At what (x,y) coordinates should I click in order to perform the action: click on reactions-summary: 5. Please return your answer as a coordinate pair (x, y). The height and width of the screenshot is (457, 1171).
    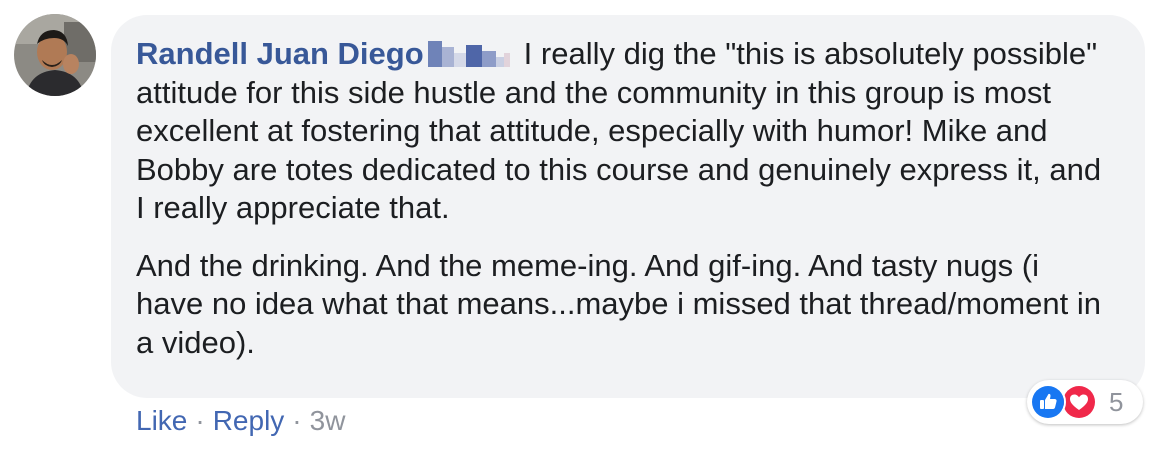
    Looking at the image, I should click on (1085, 402).